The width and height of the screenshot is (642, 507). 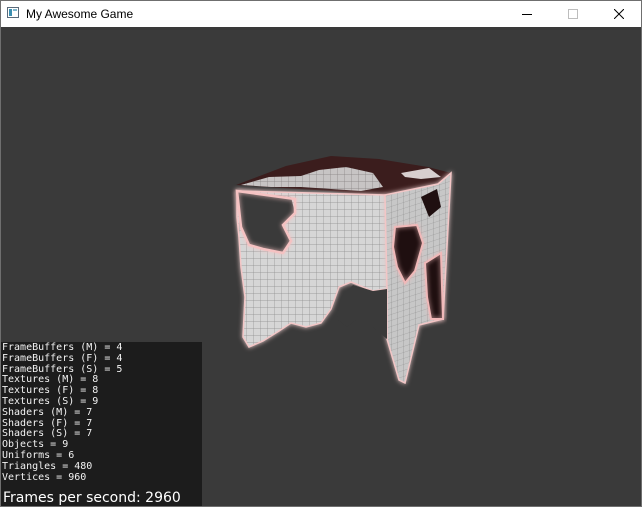 I want to click on stat-line: Shaders (M) = 7, so click(x=47, y=412).